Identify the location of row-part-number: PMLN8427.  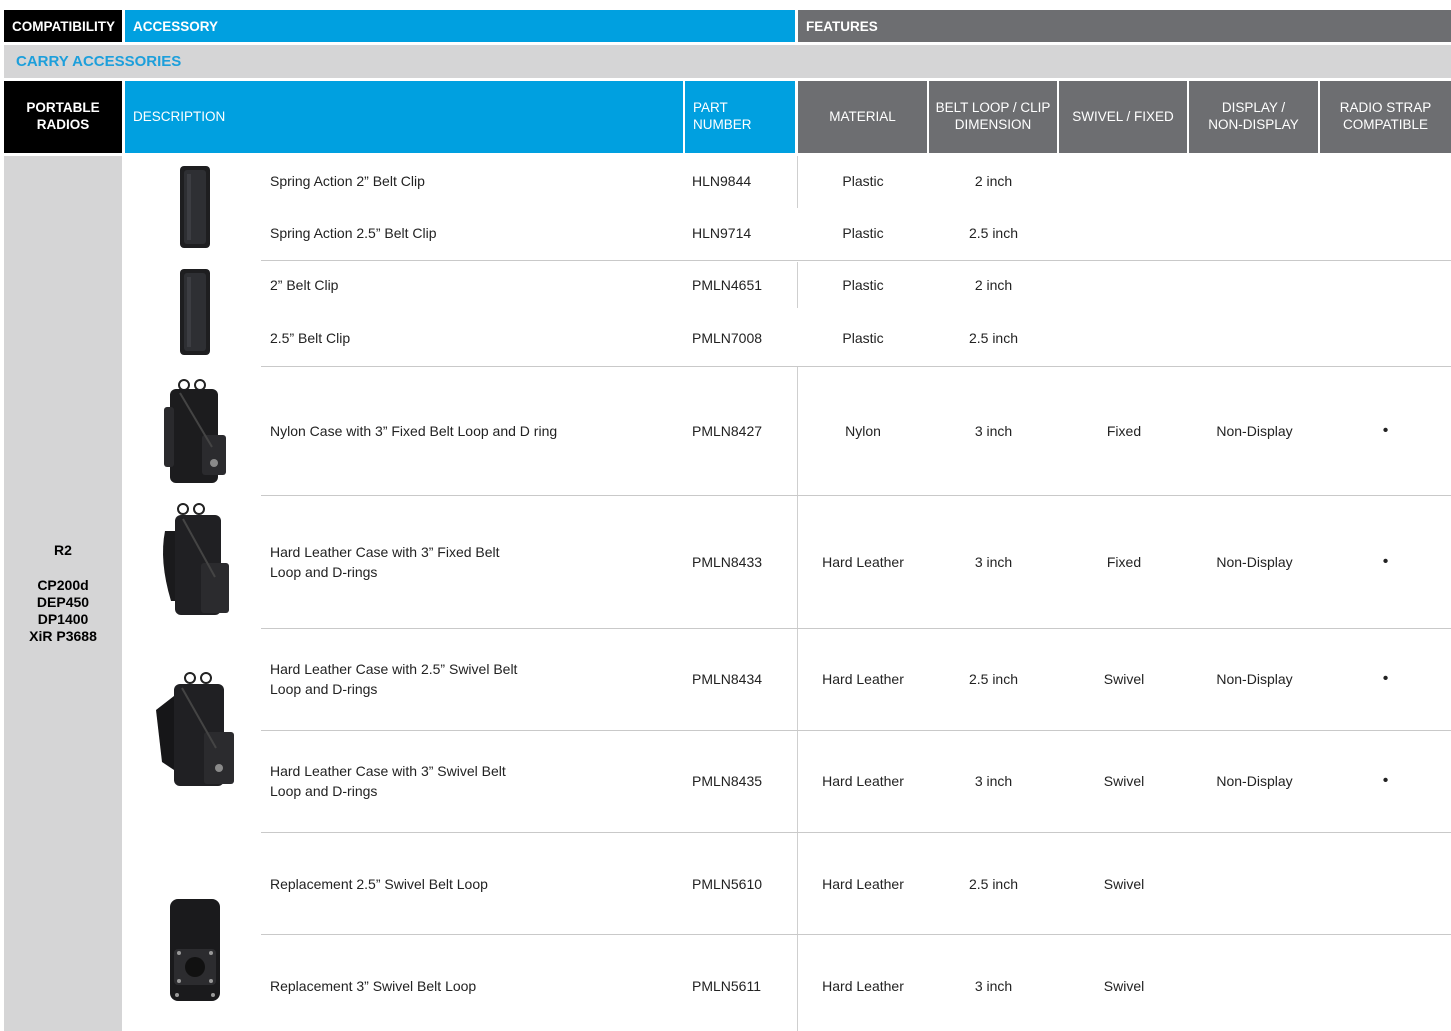
(727, 430).